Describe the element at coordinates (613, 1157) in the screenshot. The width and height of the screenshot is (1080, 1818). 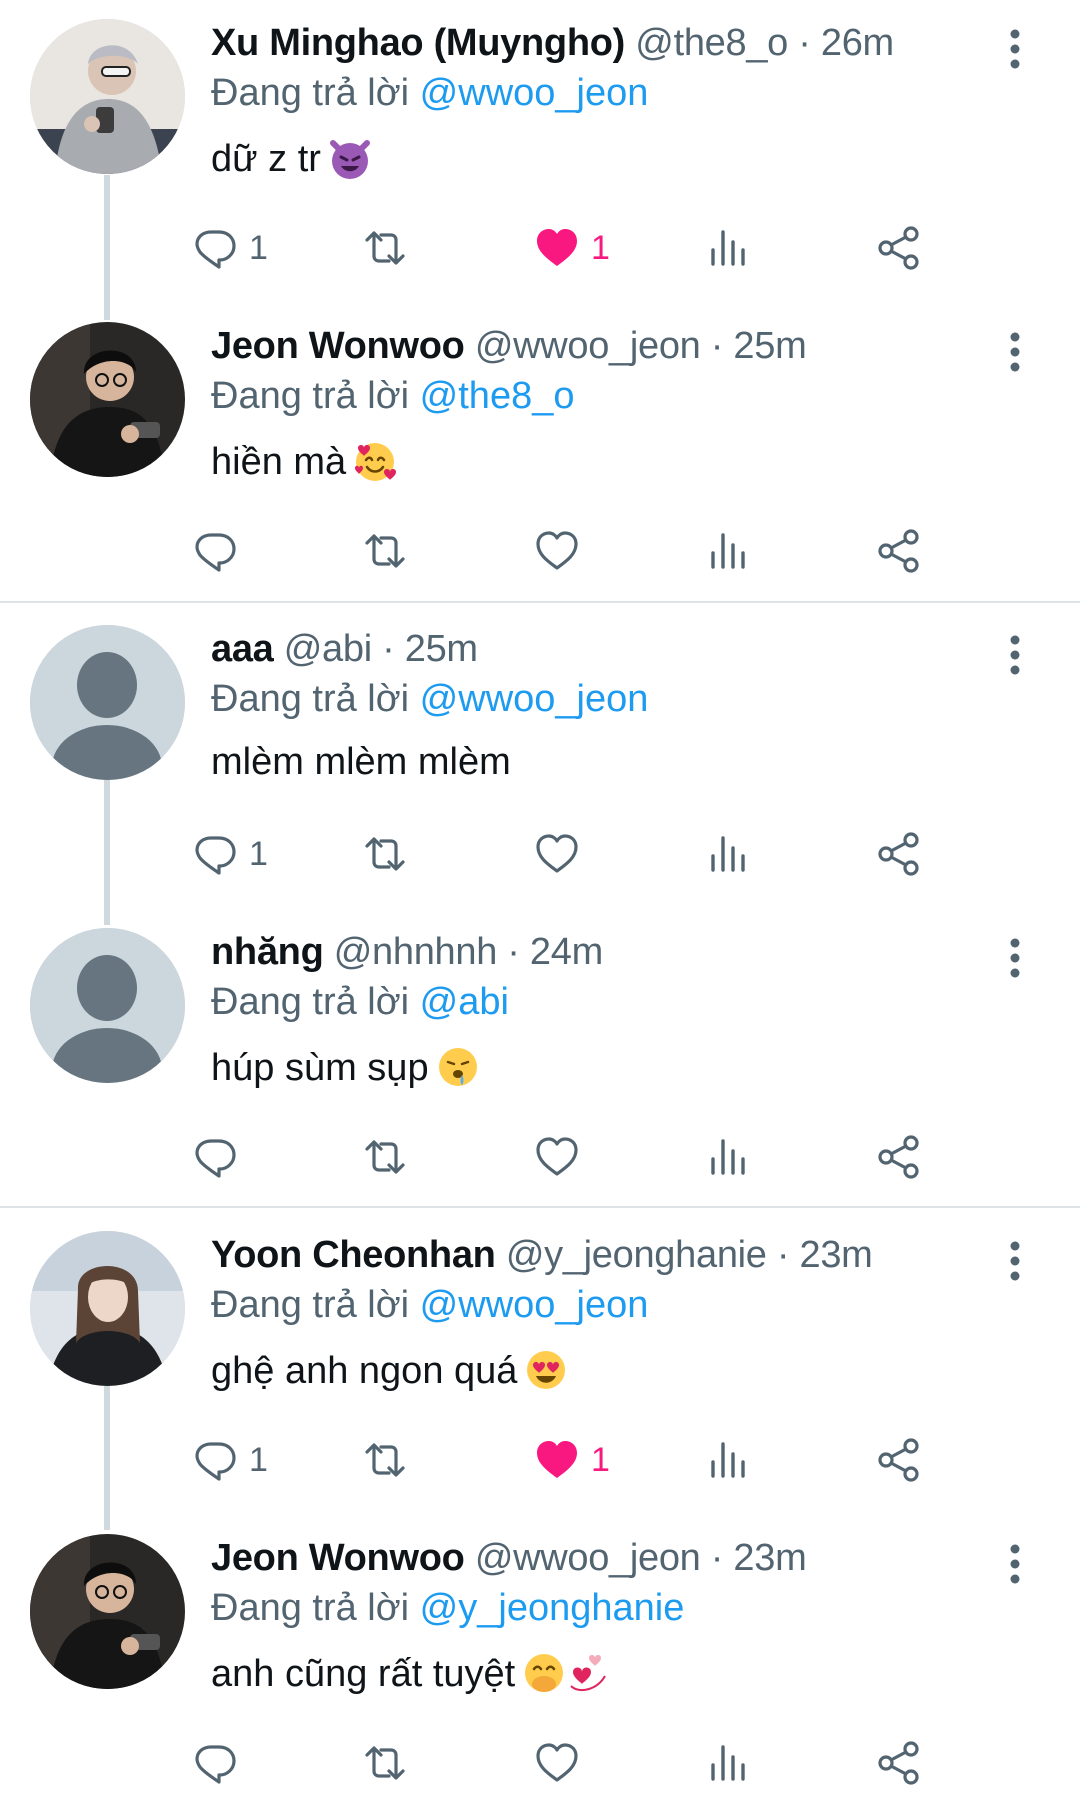
I see `tweet-actions` at that location.